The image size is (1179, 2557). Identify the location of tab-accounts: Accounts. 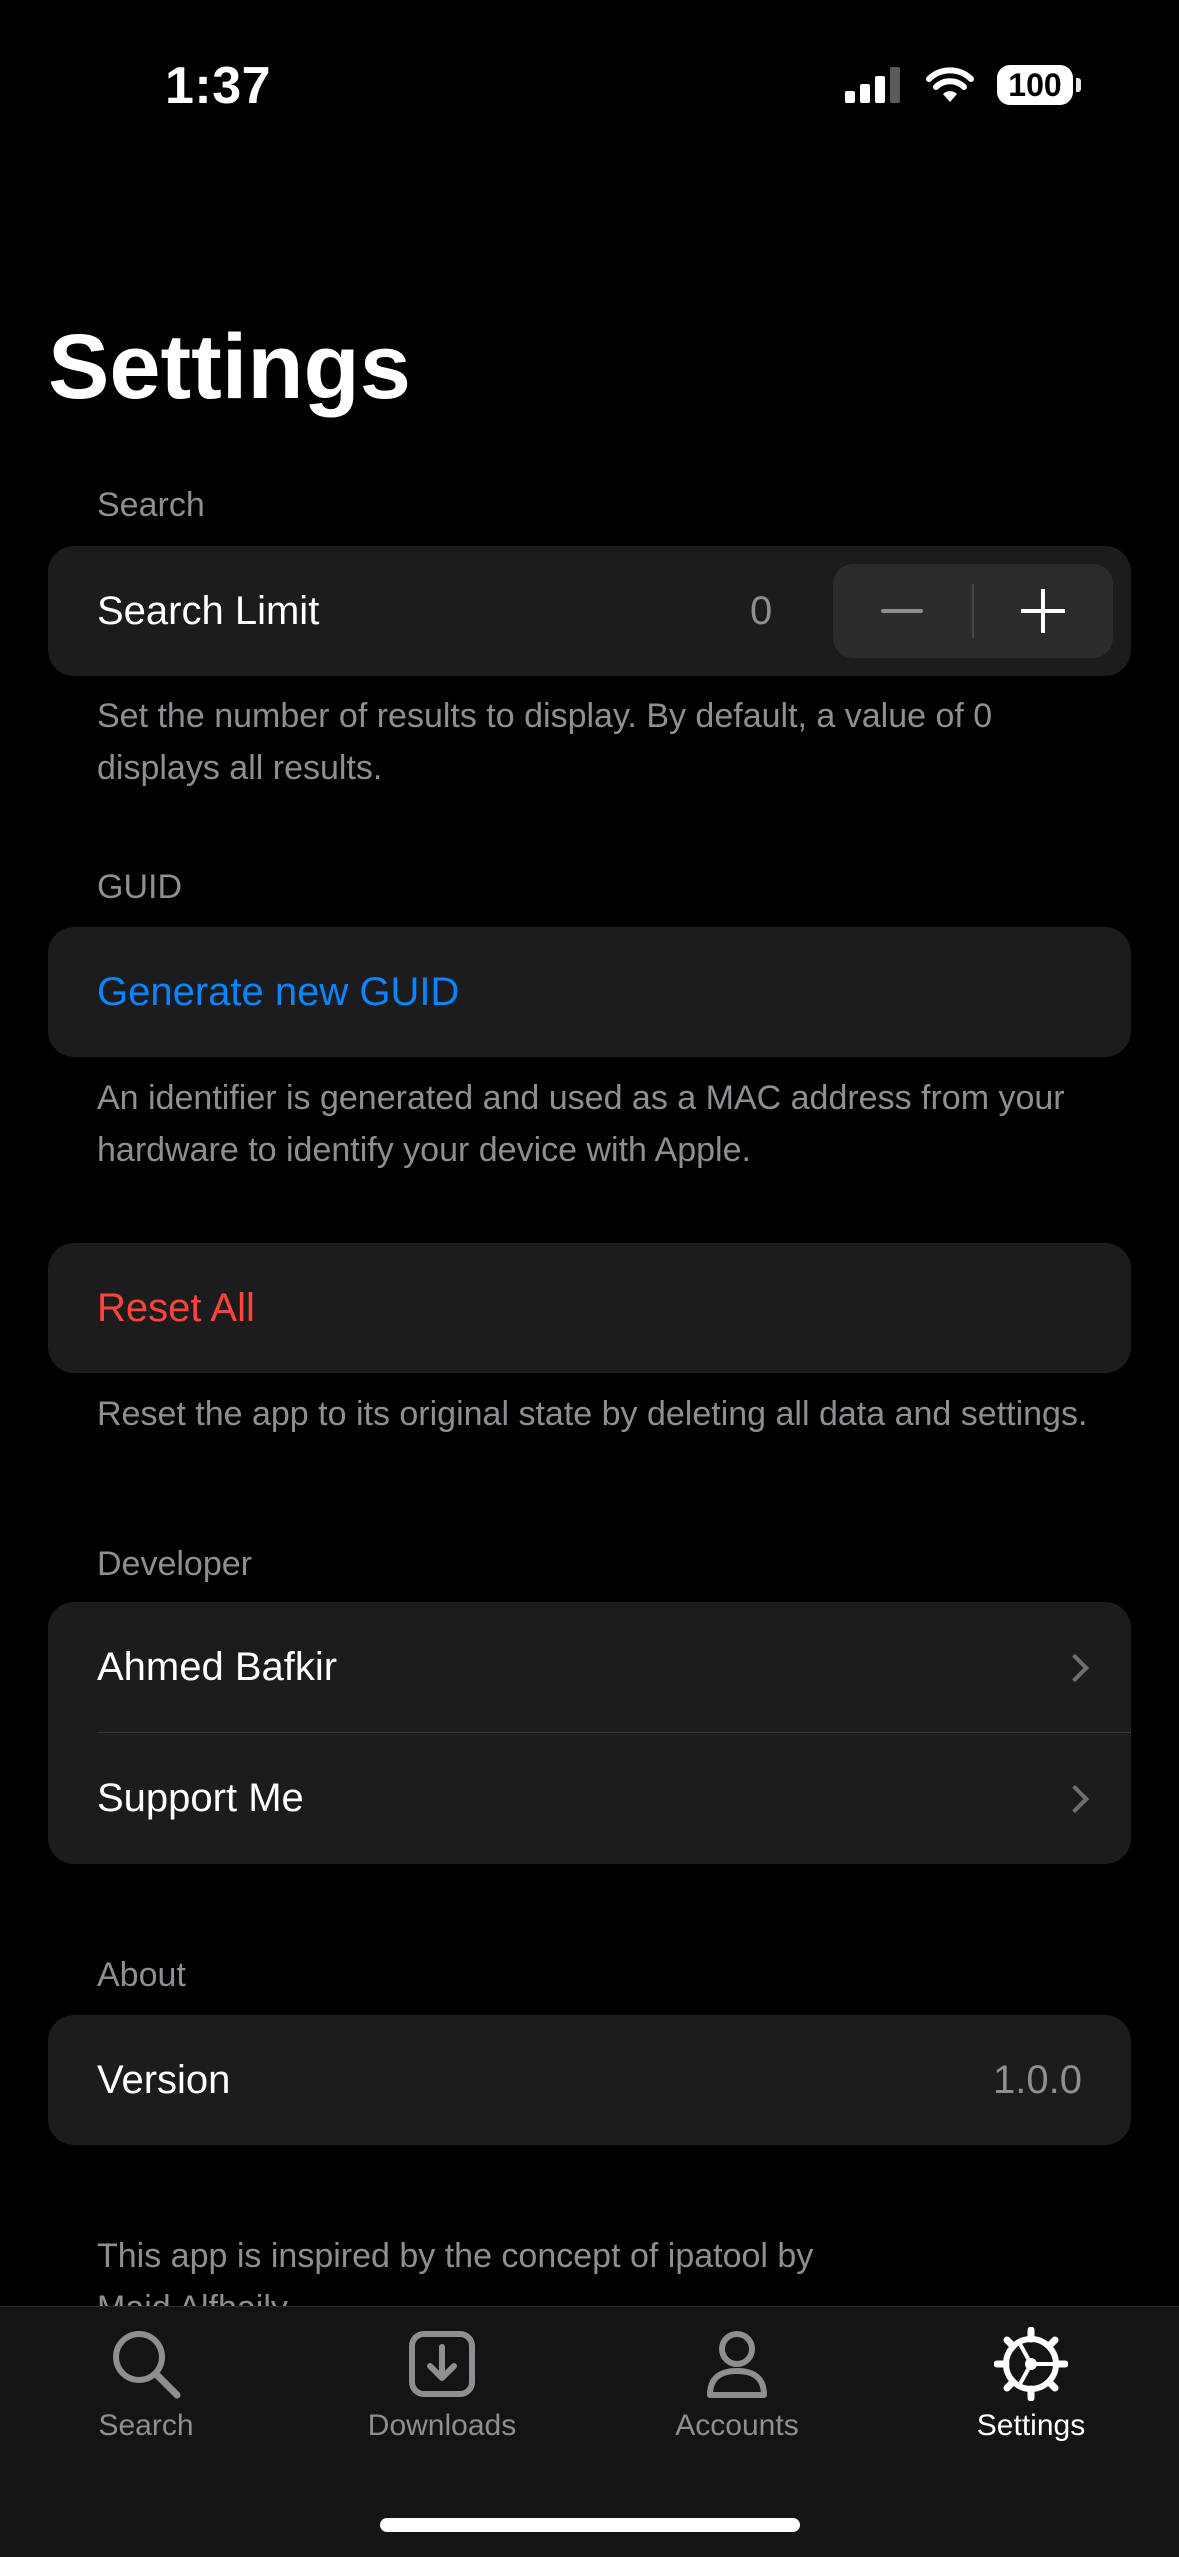
(737, 2385).